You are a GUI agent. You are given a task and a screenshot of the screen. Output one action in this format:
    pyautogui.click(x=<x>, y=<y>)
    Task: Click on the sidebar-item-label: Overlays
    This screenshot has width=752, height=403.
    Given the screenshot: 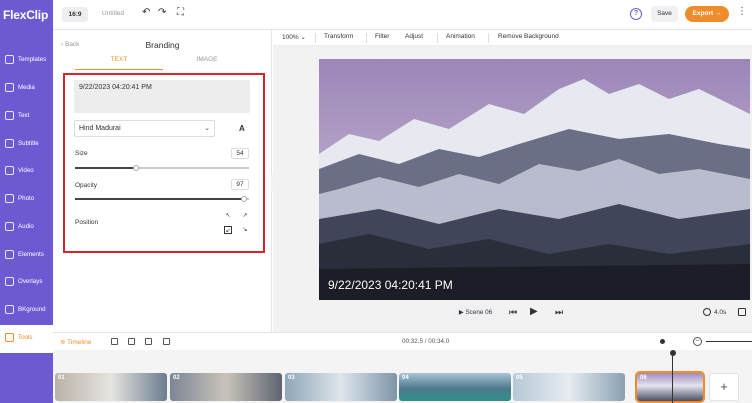 What is the action you would take?
    pyautogui.click(x=30, y=281)
    